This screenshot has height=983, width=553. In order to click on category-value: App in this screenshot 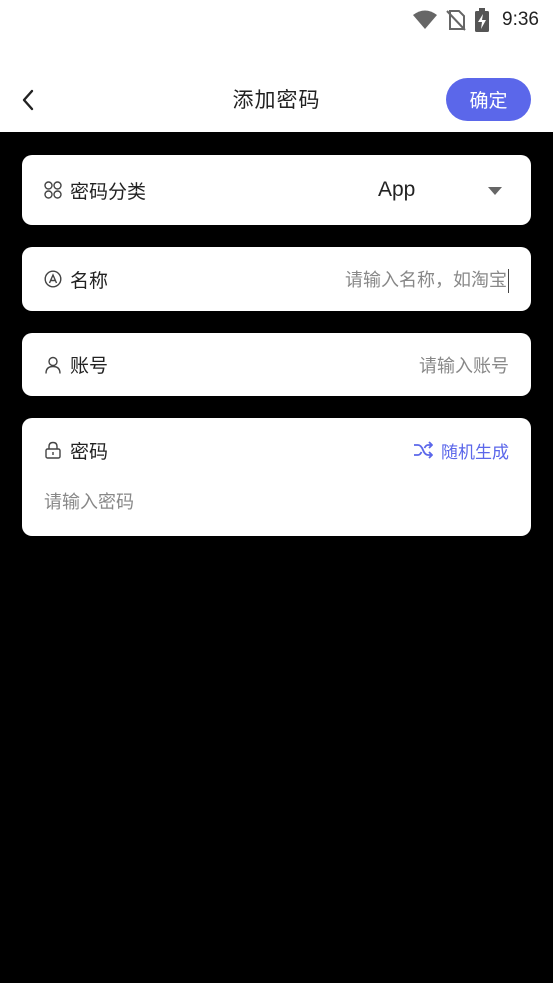, I will do `click(396, 190)`.